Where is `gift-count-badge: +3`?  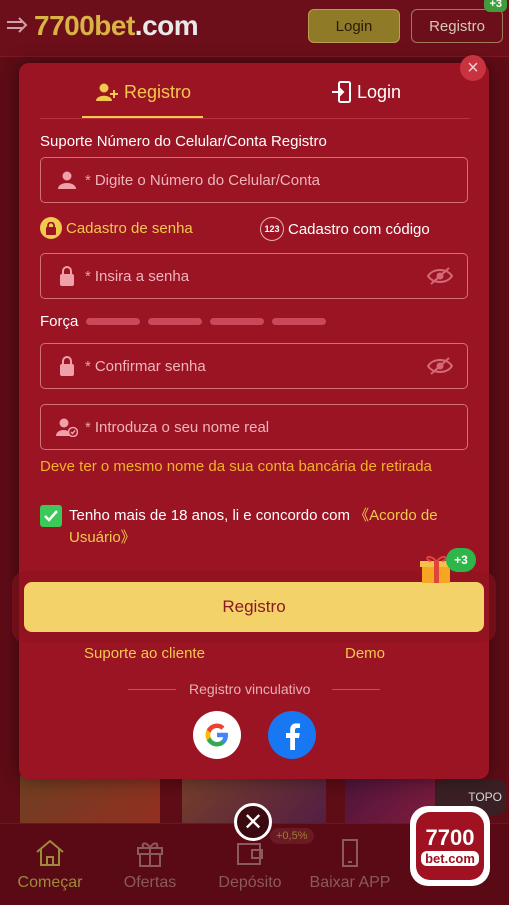 gift-count-badge: +3 is located at coordinates (461, 560).